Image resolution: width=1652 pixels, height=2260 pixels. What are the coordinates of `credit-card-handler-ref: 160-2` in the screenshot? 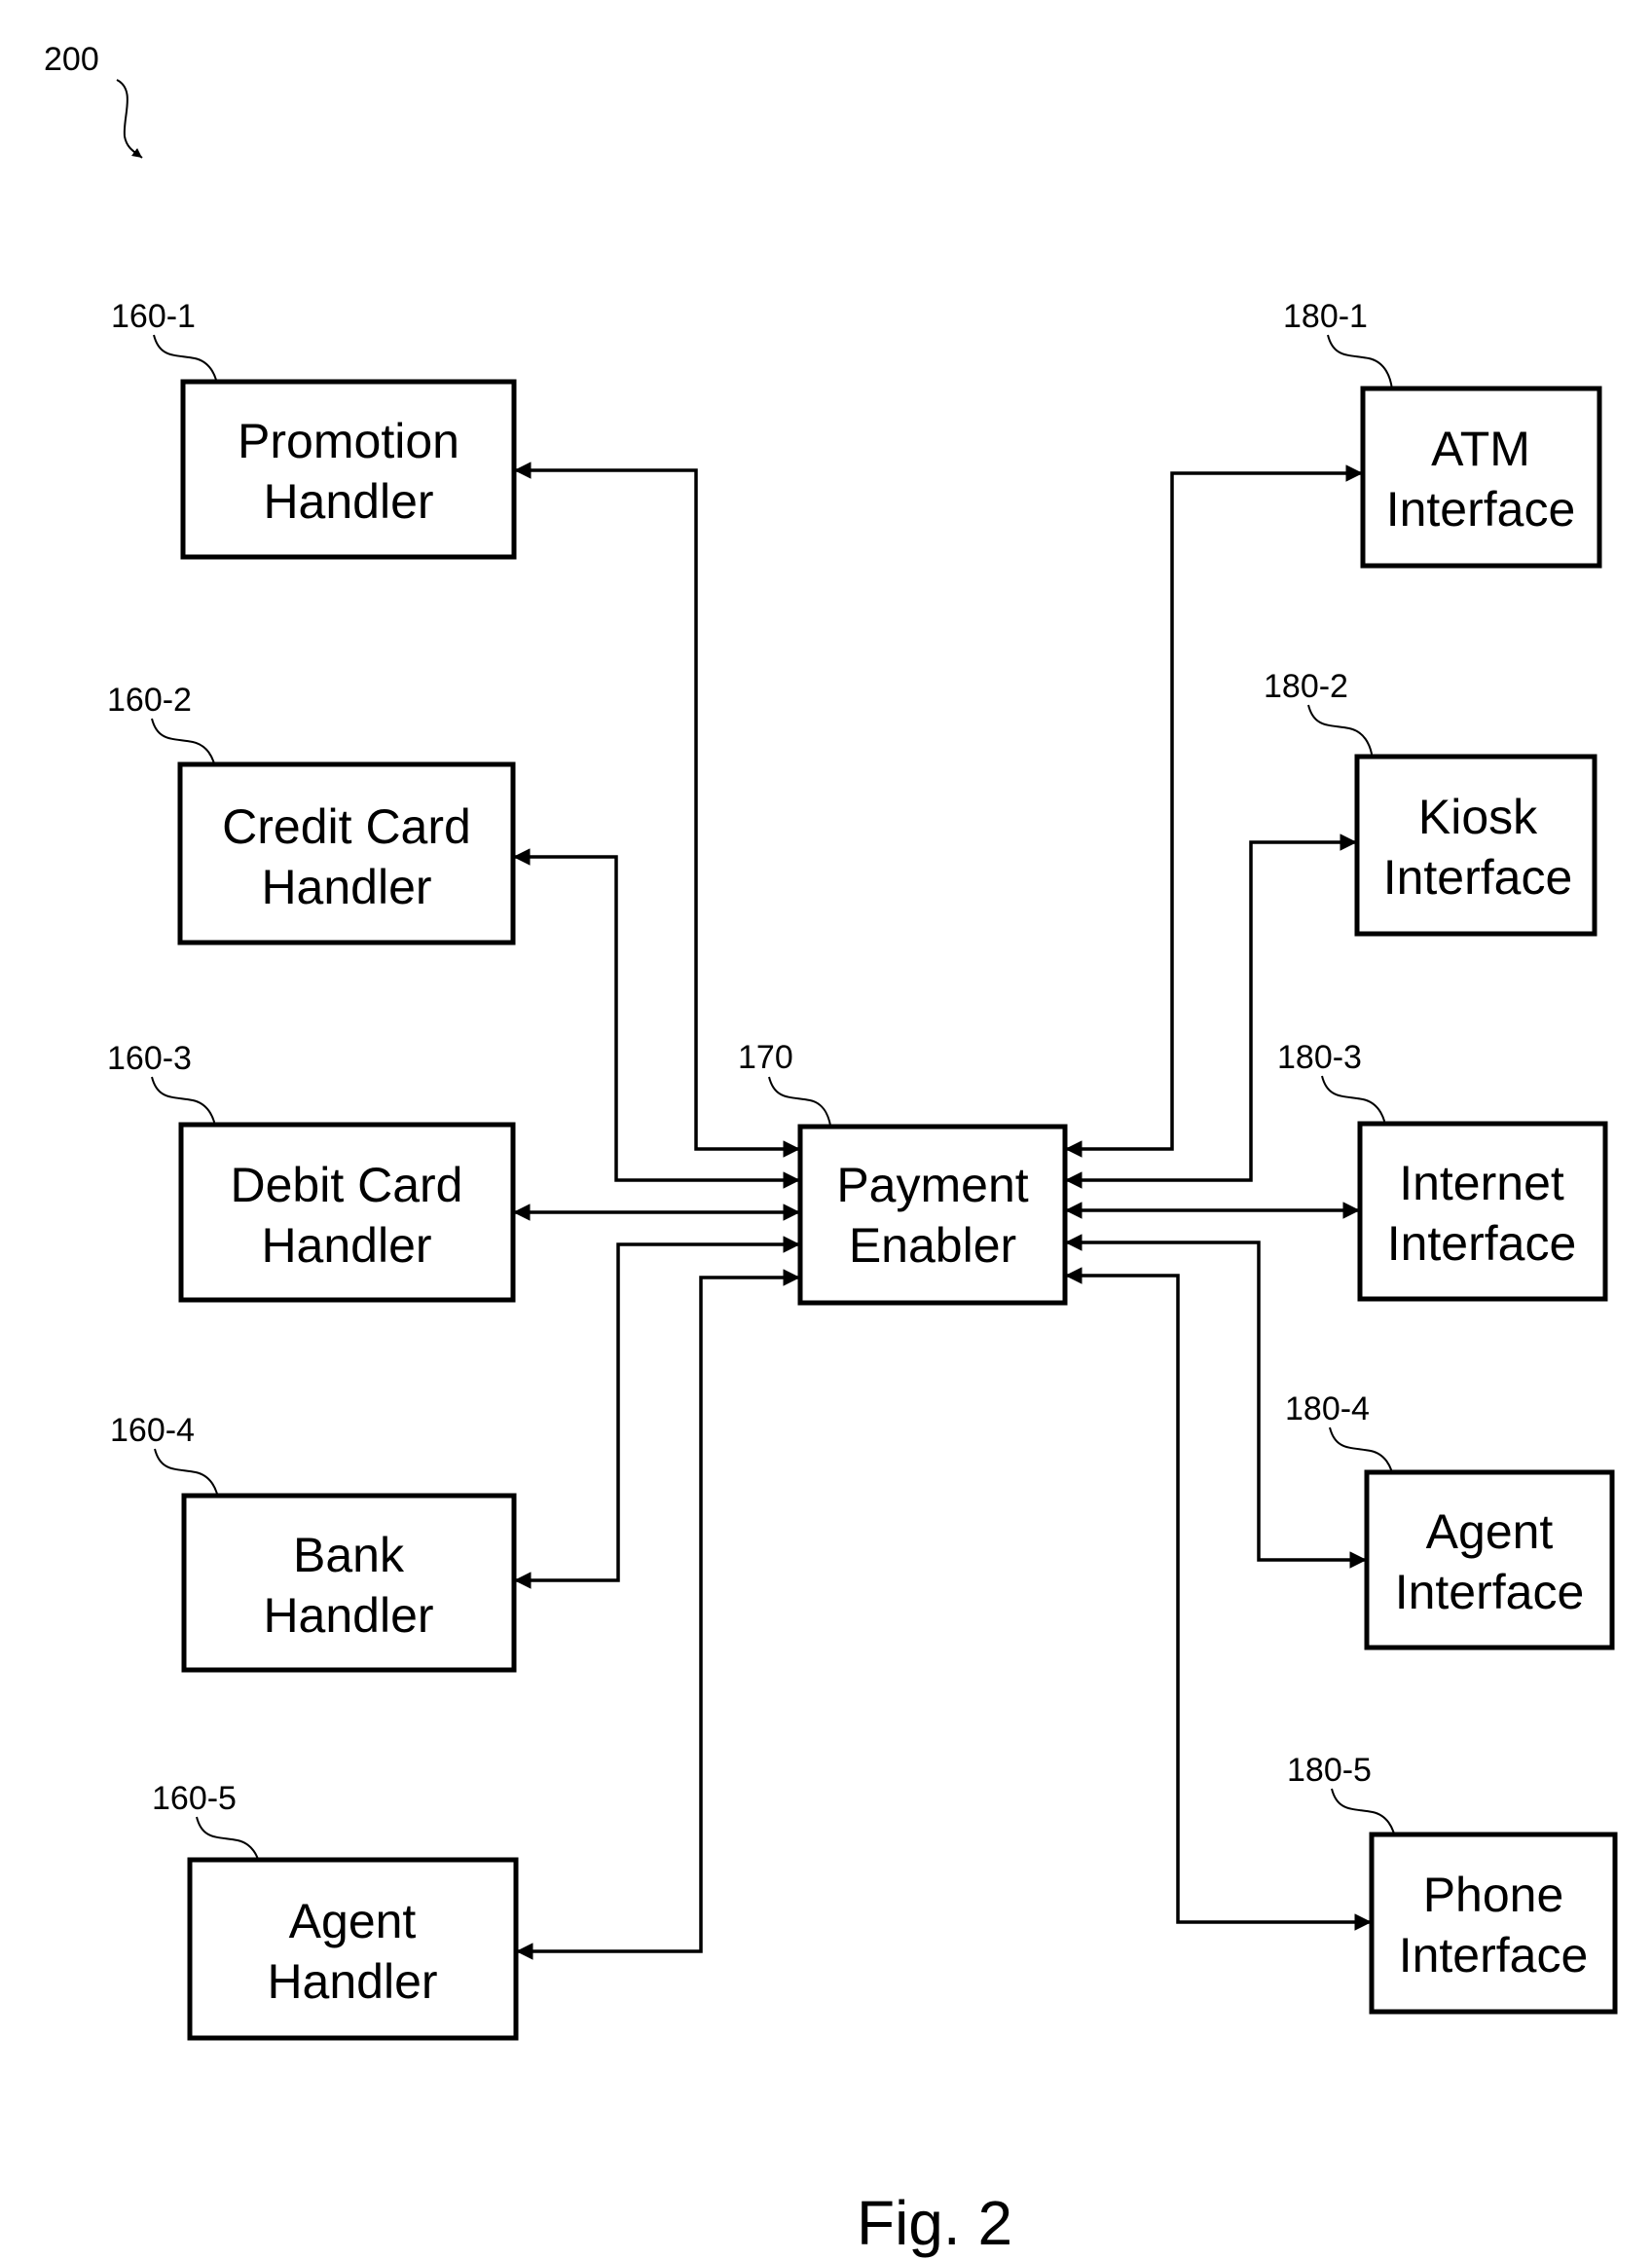 It's located at (149, 700).